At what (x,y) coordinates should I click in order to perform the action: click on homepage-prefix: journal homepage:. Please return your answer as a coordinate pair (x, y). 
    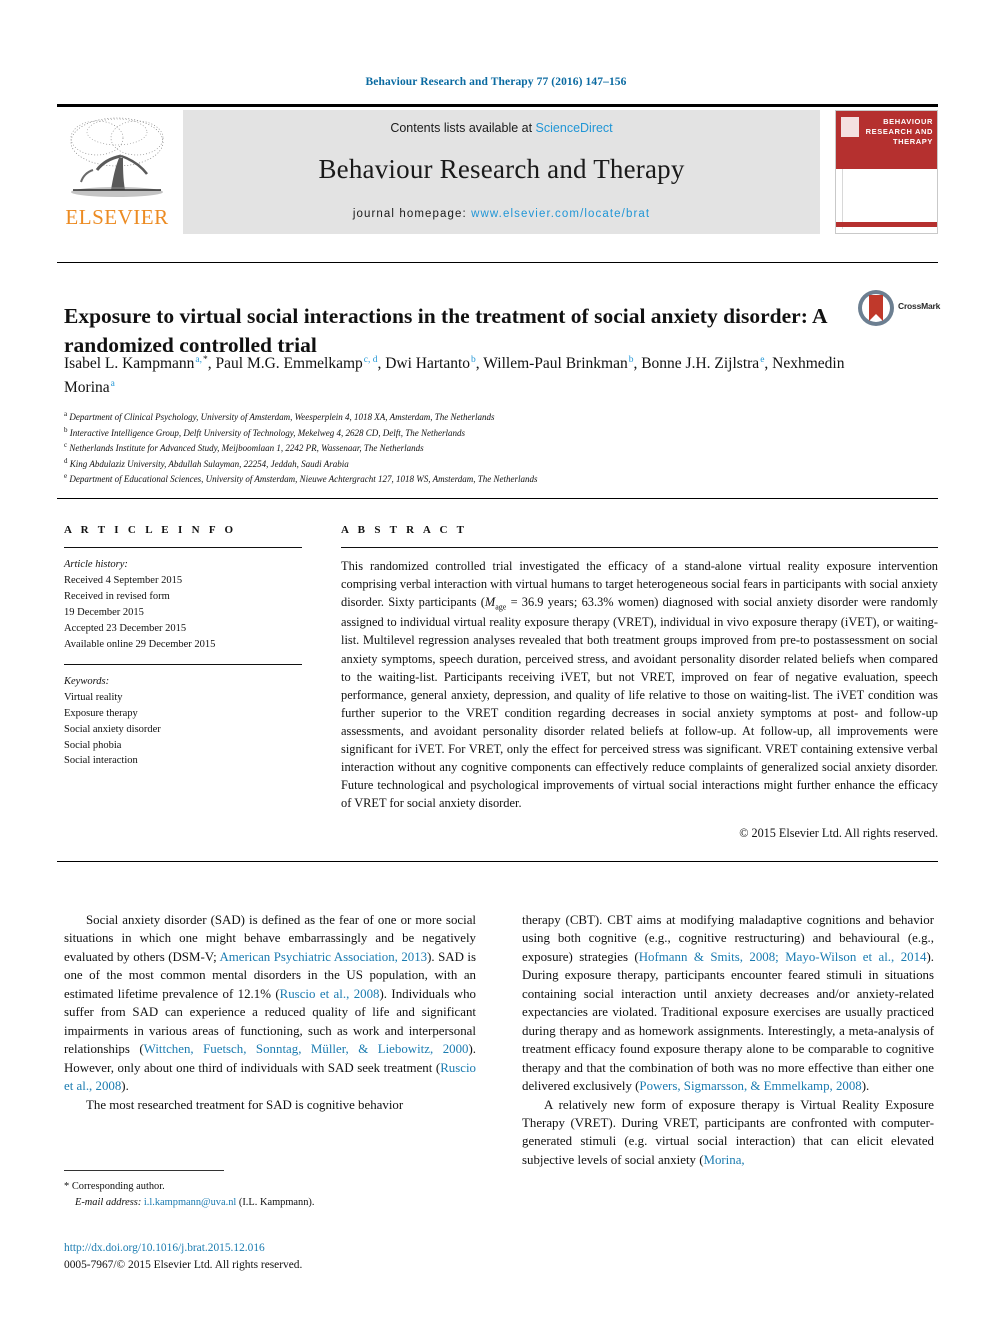
    Looking at the image, I should click on (412, 214).